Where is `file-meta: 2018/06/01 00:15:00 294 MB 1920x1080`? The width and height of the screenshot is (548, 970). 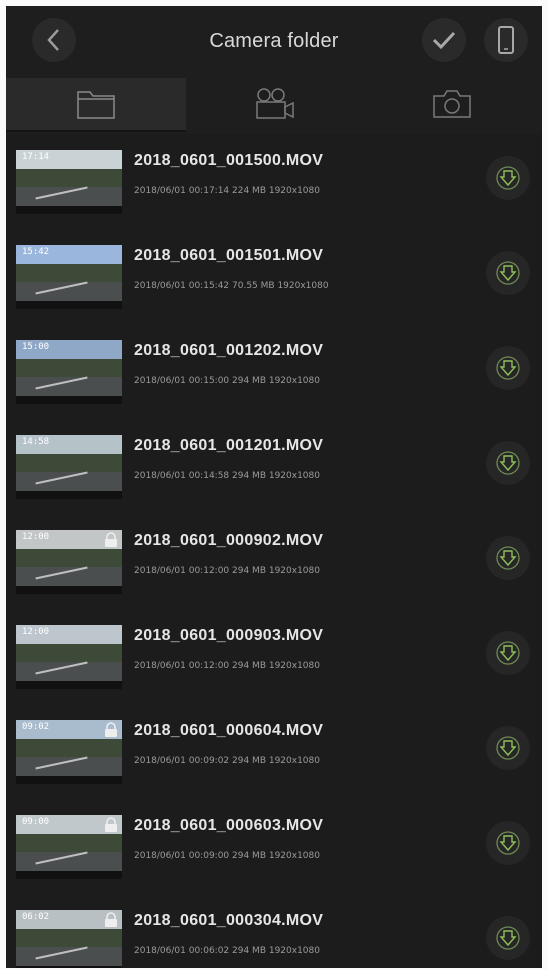
file-meta: 2018/06/01 00:15:00 294 MB 1920x1080 is located at coordinates (227, 381).